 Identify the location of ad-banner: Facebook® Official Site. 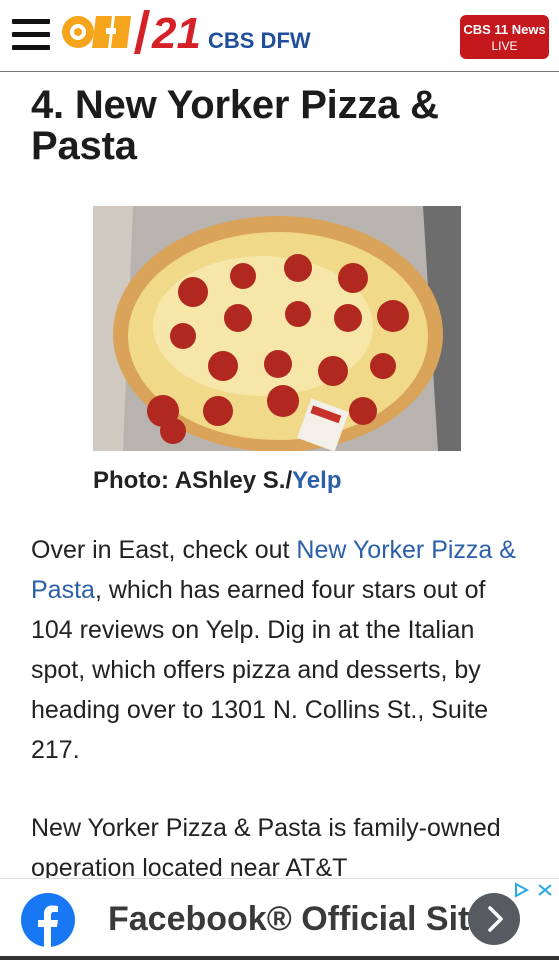
(279, 919).